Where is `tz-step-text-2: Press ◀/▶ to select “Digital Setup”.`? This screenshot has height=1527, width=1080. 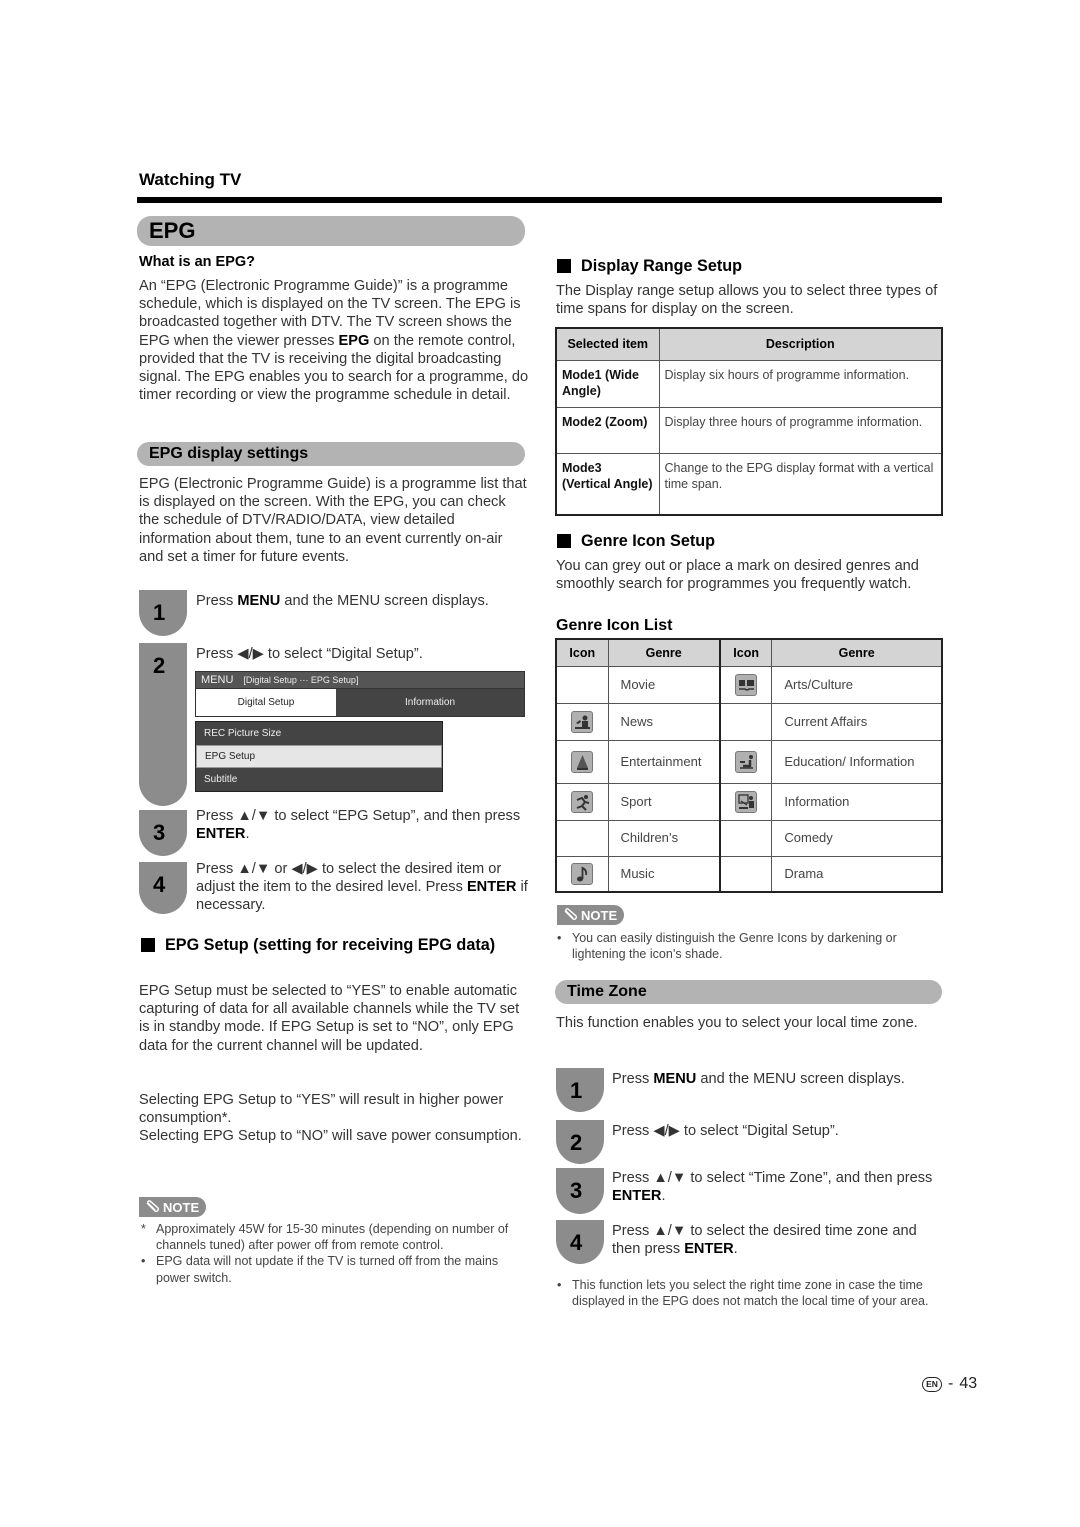 tz-step-text-2: Press ◀/▶ to select “Digital Setup”. is located at coordinates (725, 1131).